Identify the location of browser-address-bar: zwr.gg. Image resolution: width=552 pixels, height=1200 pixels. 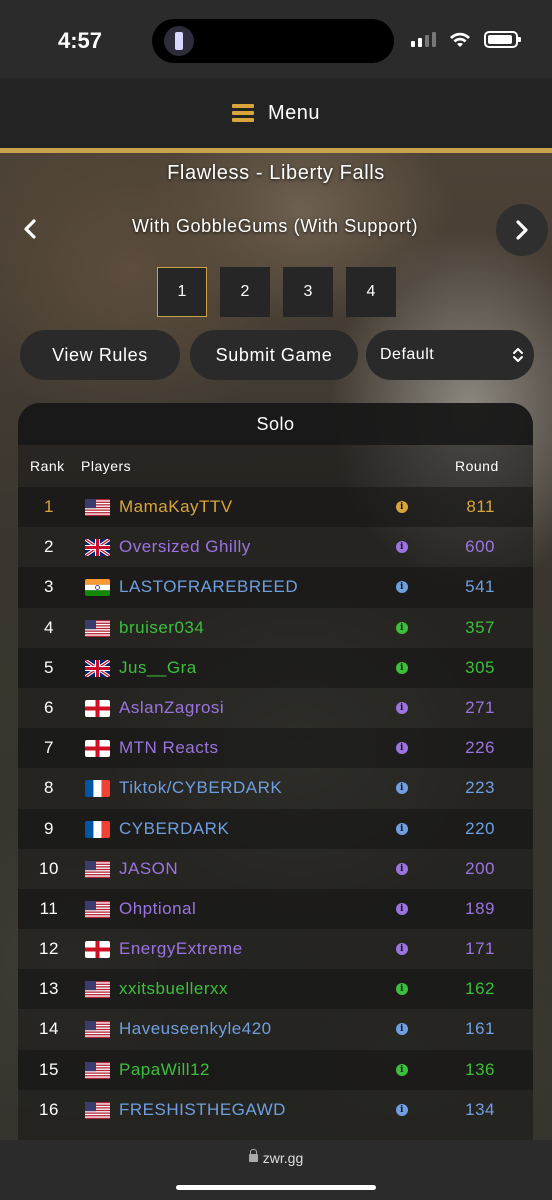
(276, 1170).